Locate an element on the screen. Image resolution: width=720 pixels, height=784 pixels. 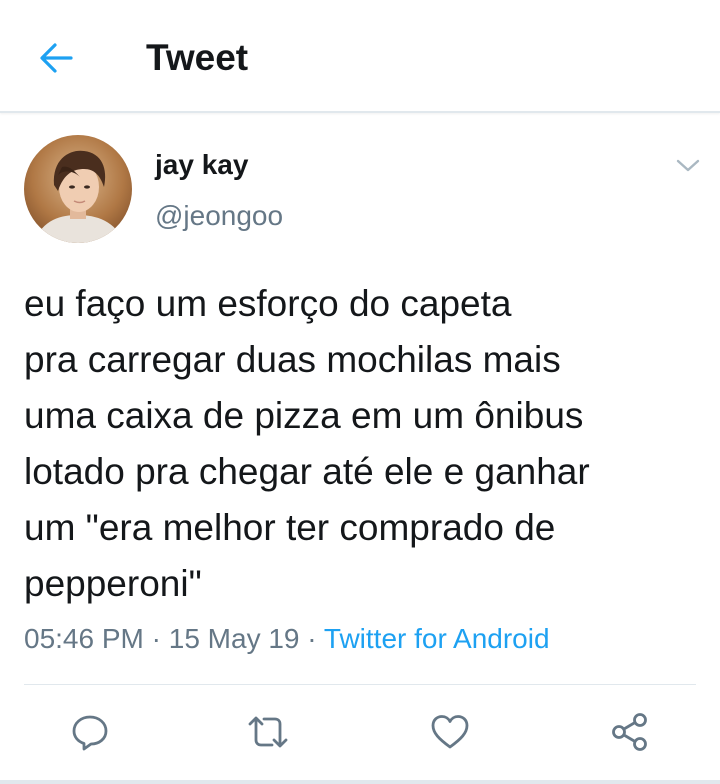
tweet-source-link: Twitter for Android is located at coordinates (437, 638).